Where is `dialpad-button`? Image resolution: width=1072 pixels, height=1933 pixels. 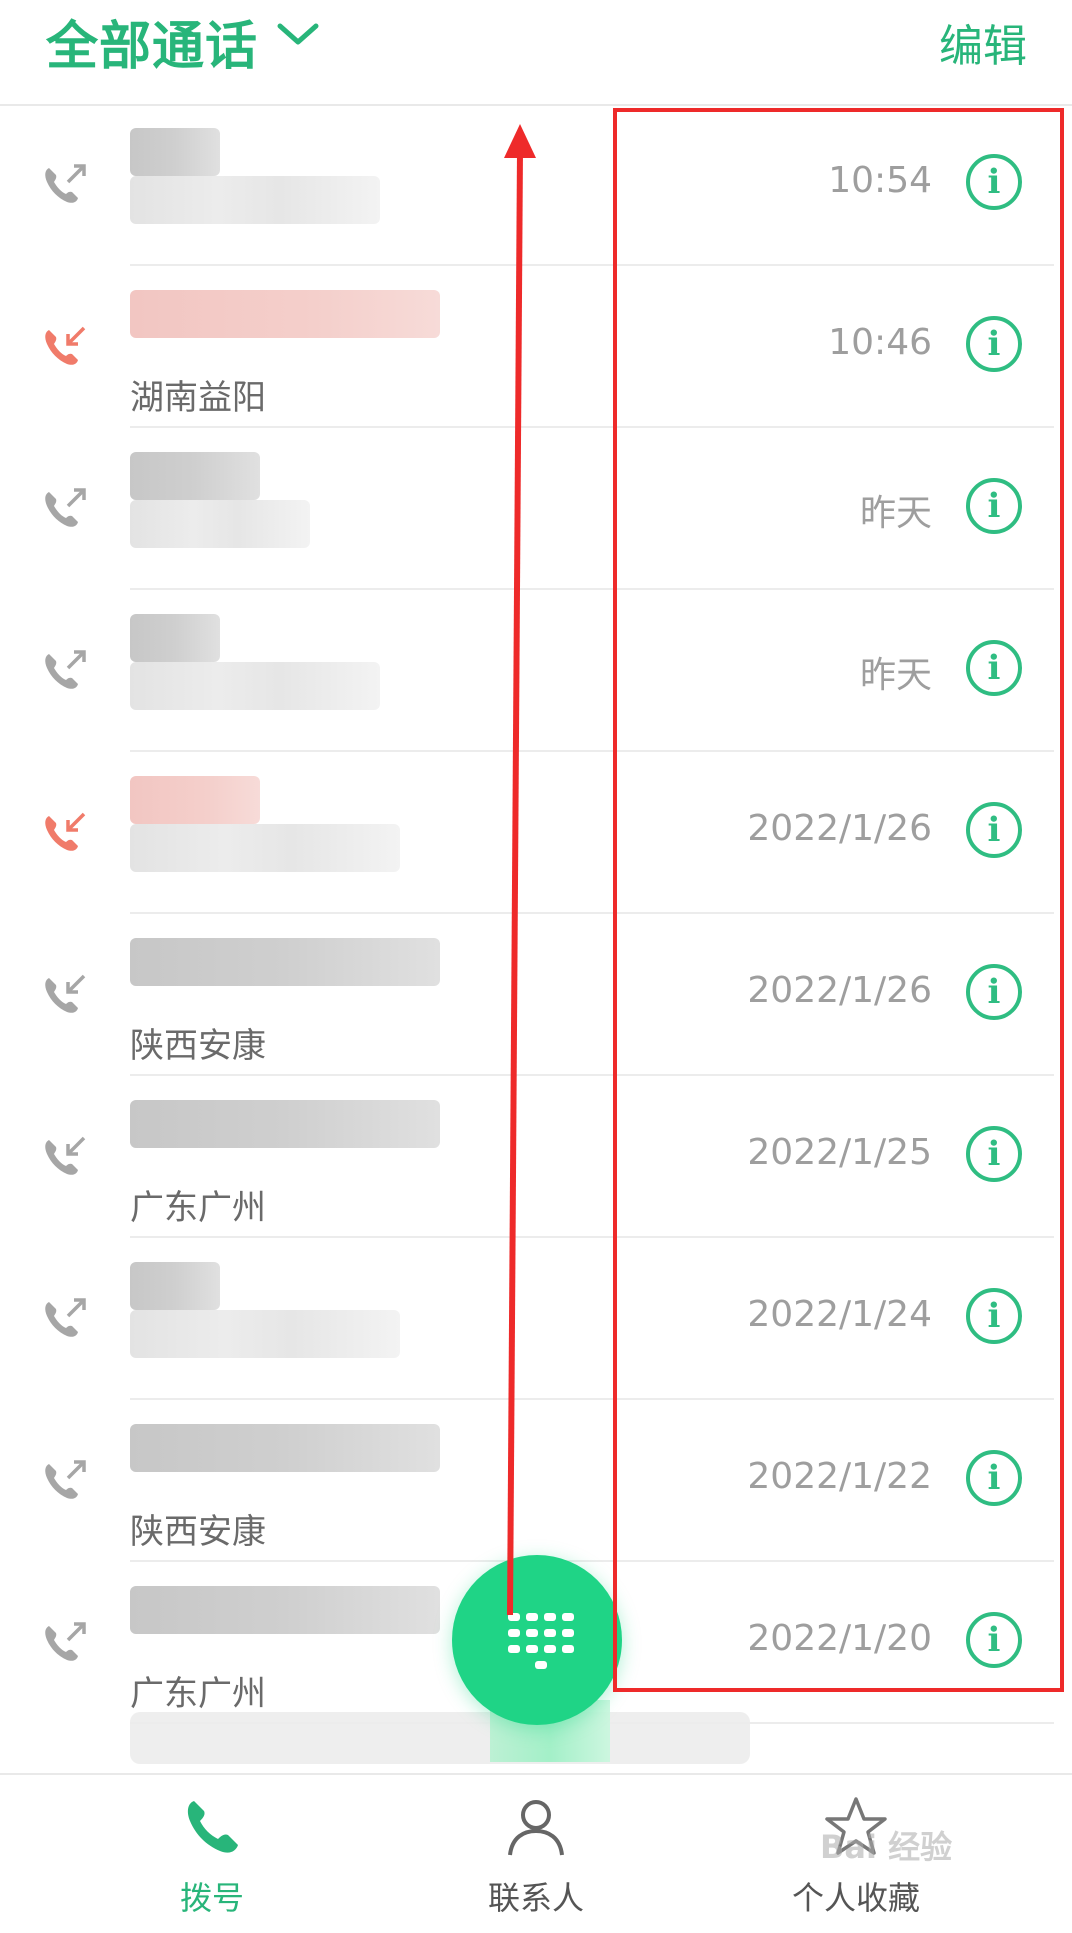 dialpad-button is located at coordinates (537, 1640).